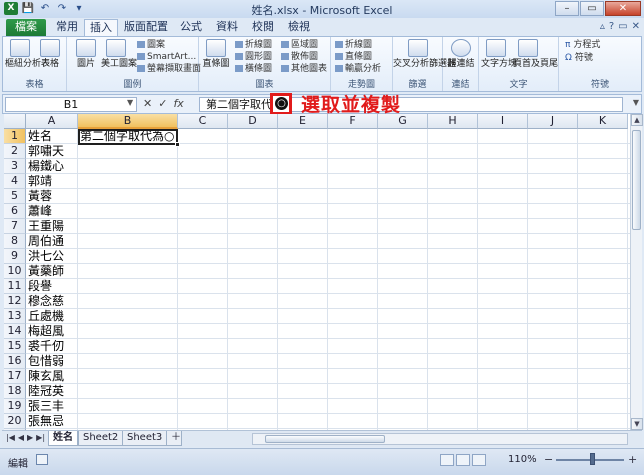  I want to click on row-header: 5, so click(15, 196).